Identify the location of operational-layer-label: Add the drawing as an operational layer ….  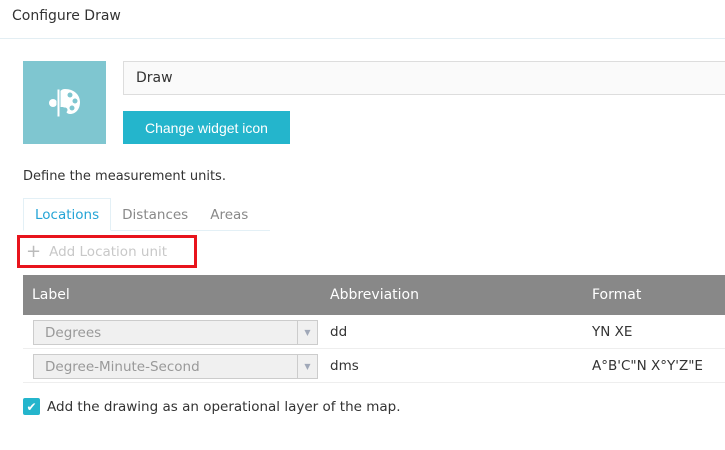
(224, 407).